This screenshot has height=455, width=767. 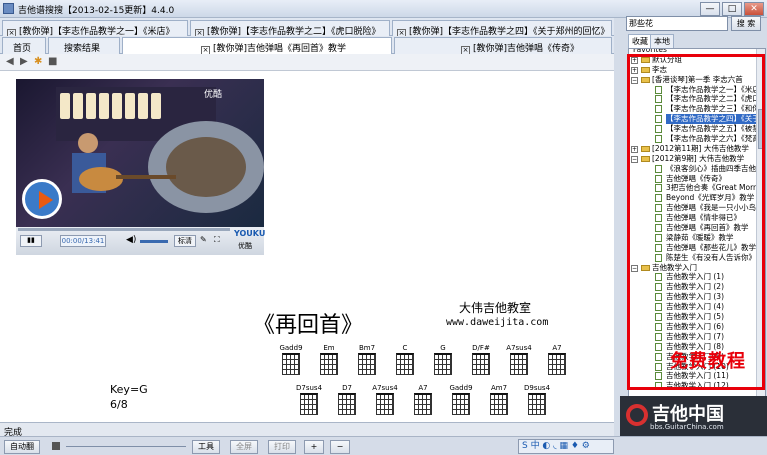 I want to click on tree-item: 吉他教学入门 (7), so click(x=697, y=337).